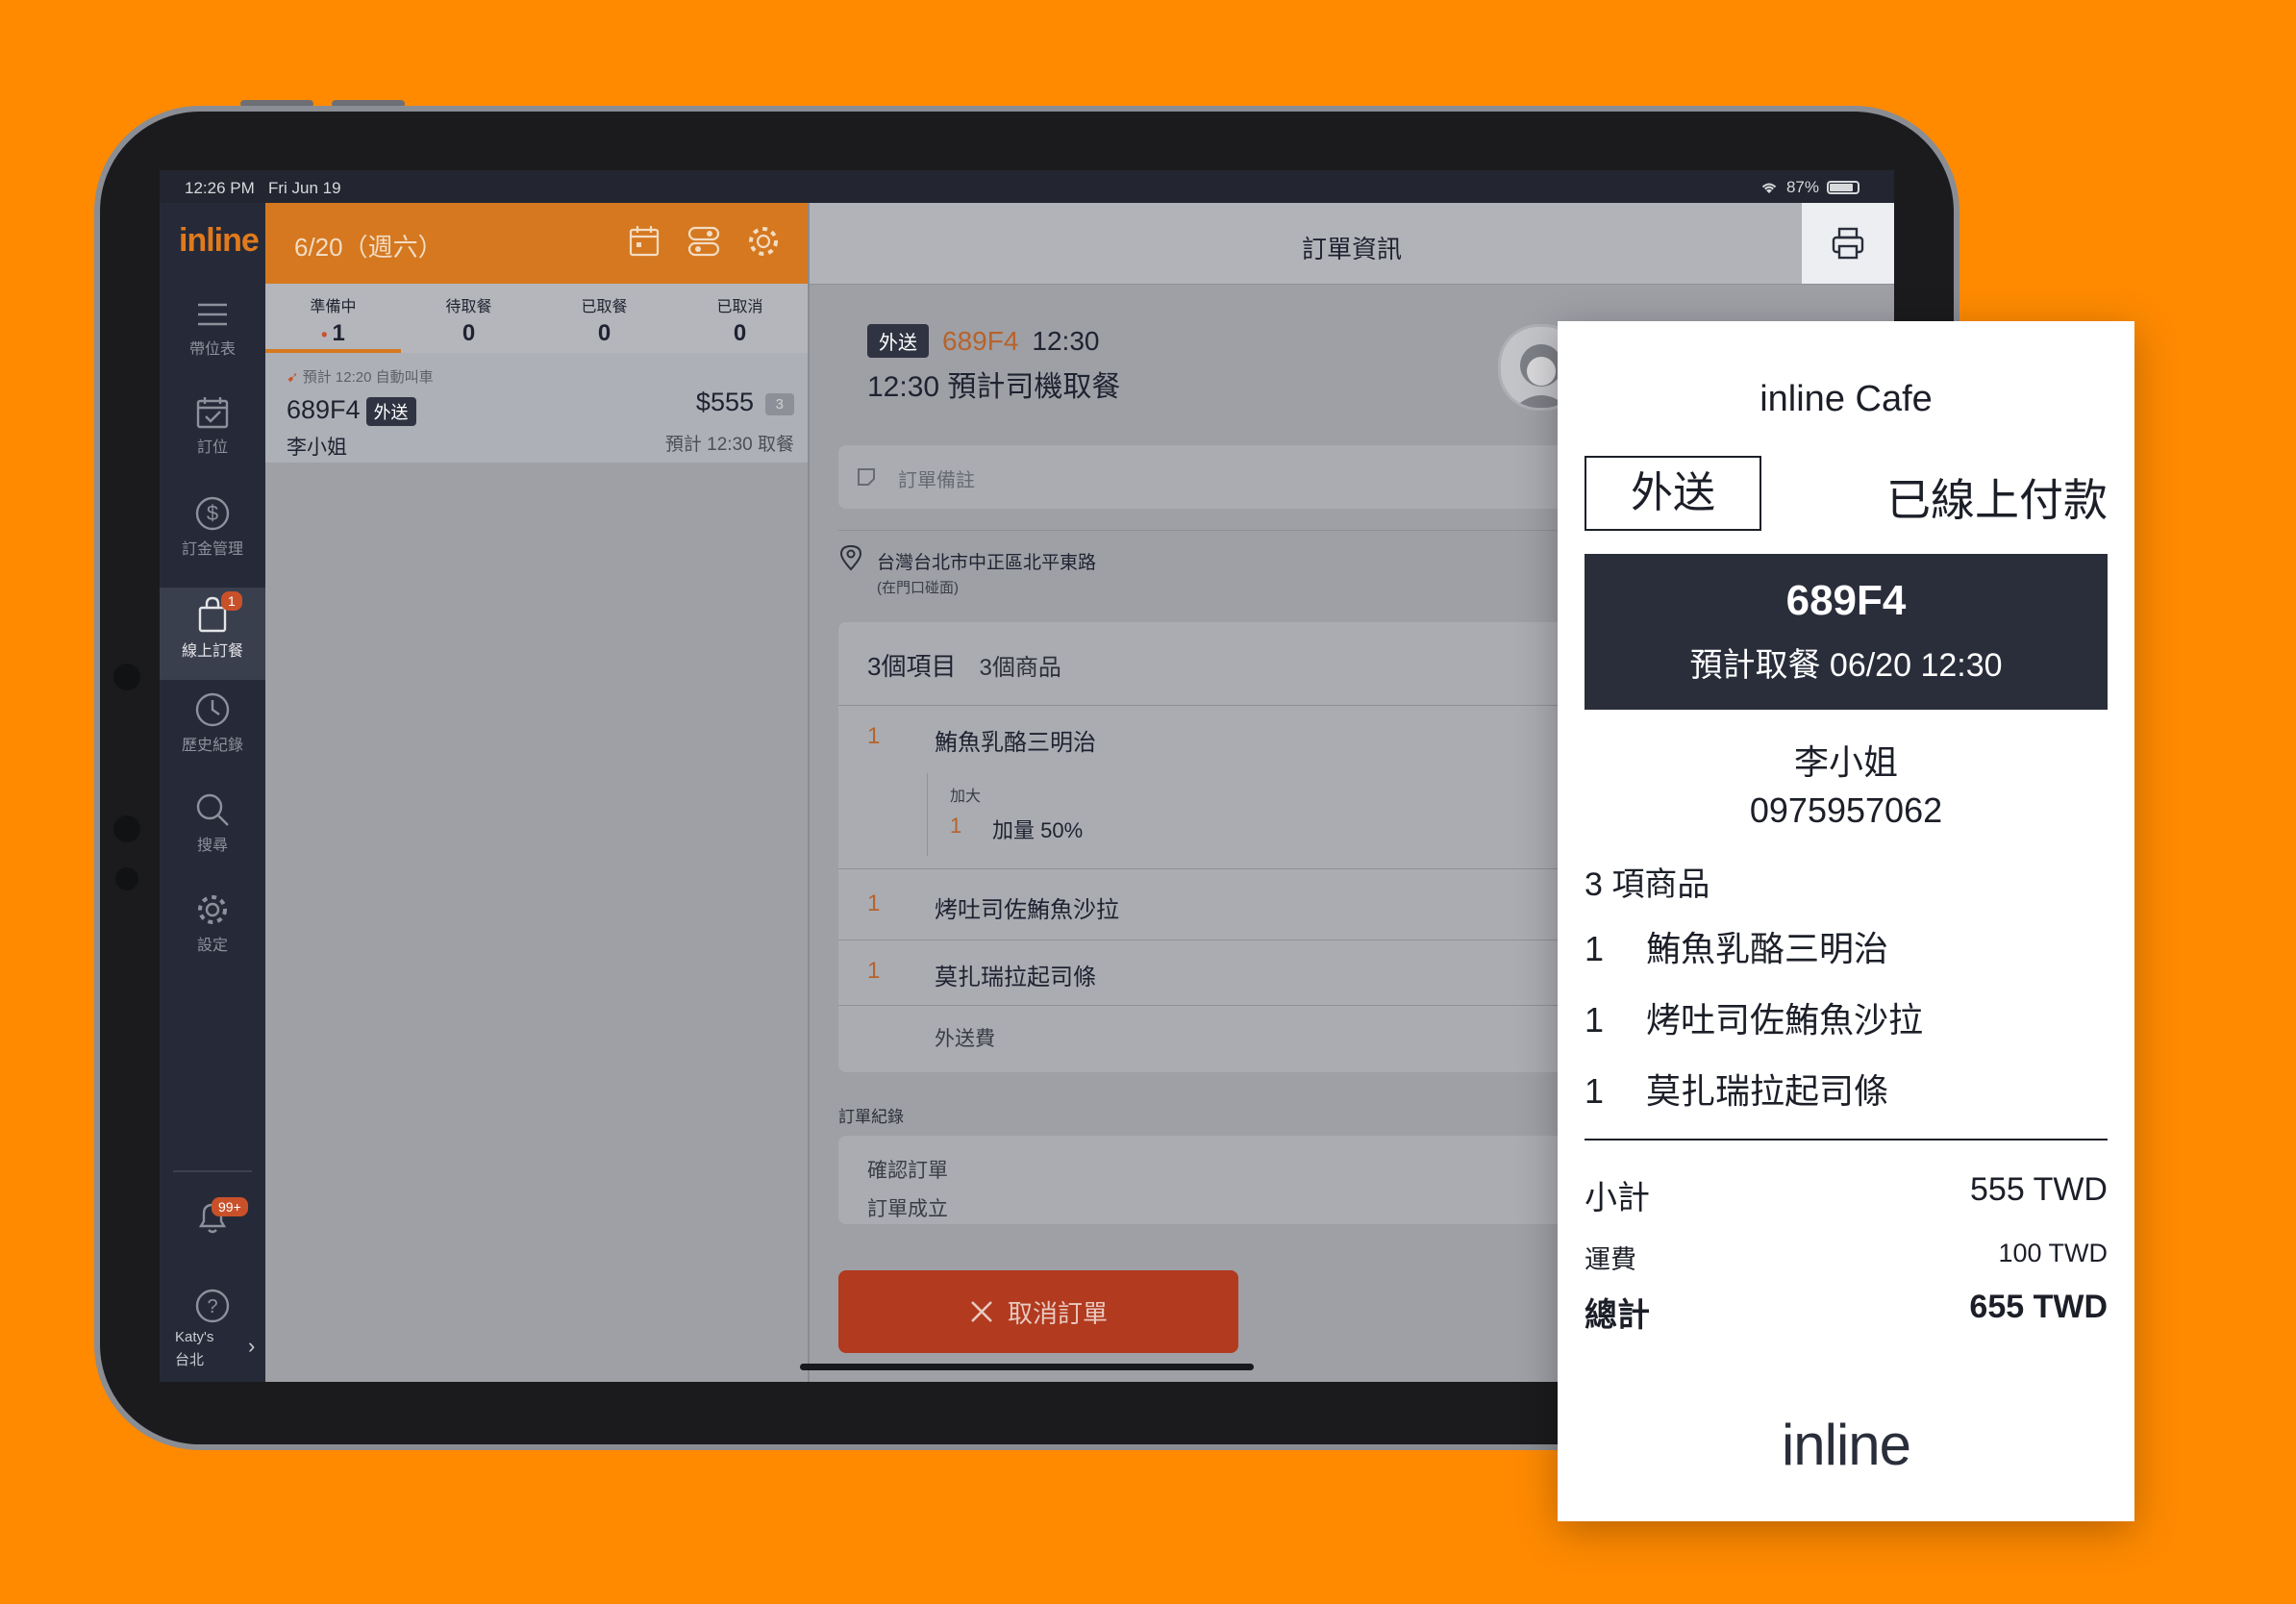 The height and width of the screenshot is (1604, 2296). What do you see at coordinates (604, 318) in the screenshot?
I see `tab-picked-up: 已取餐 0` at bounding box center [604, 318].